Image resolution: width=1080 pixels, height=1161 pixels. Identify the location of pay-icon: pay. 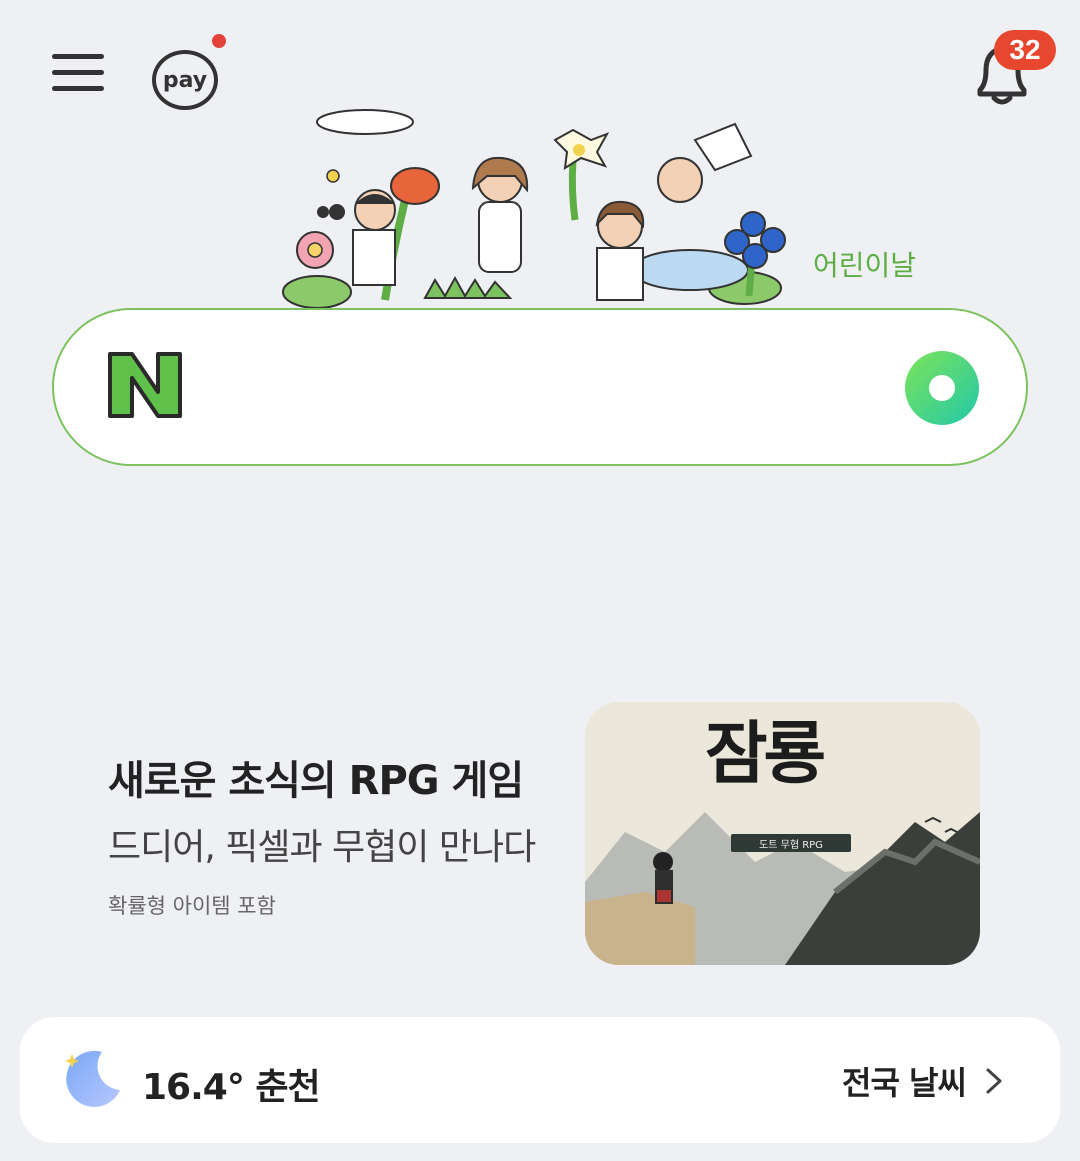
(185, 80).